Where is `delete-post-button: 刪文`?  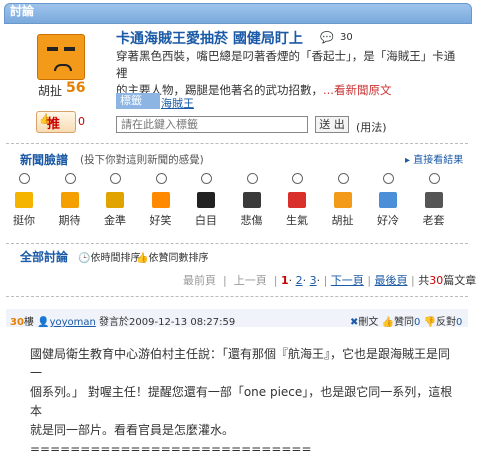
delete-post-button: 刪文 is located at coordinates (368, 322).